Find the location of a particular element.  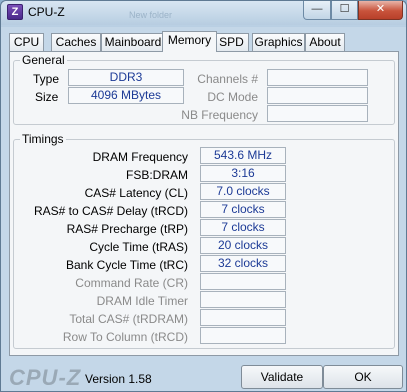

type-label: Type is located at coordinates (46, 79).